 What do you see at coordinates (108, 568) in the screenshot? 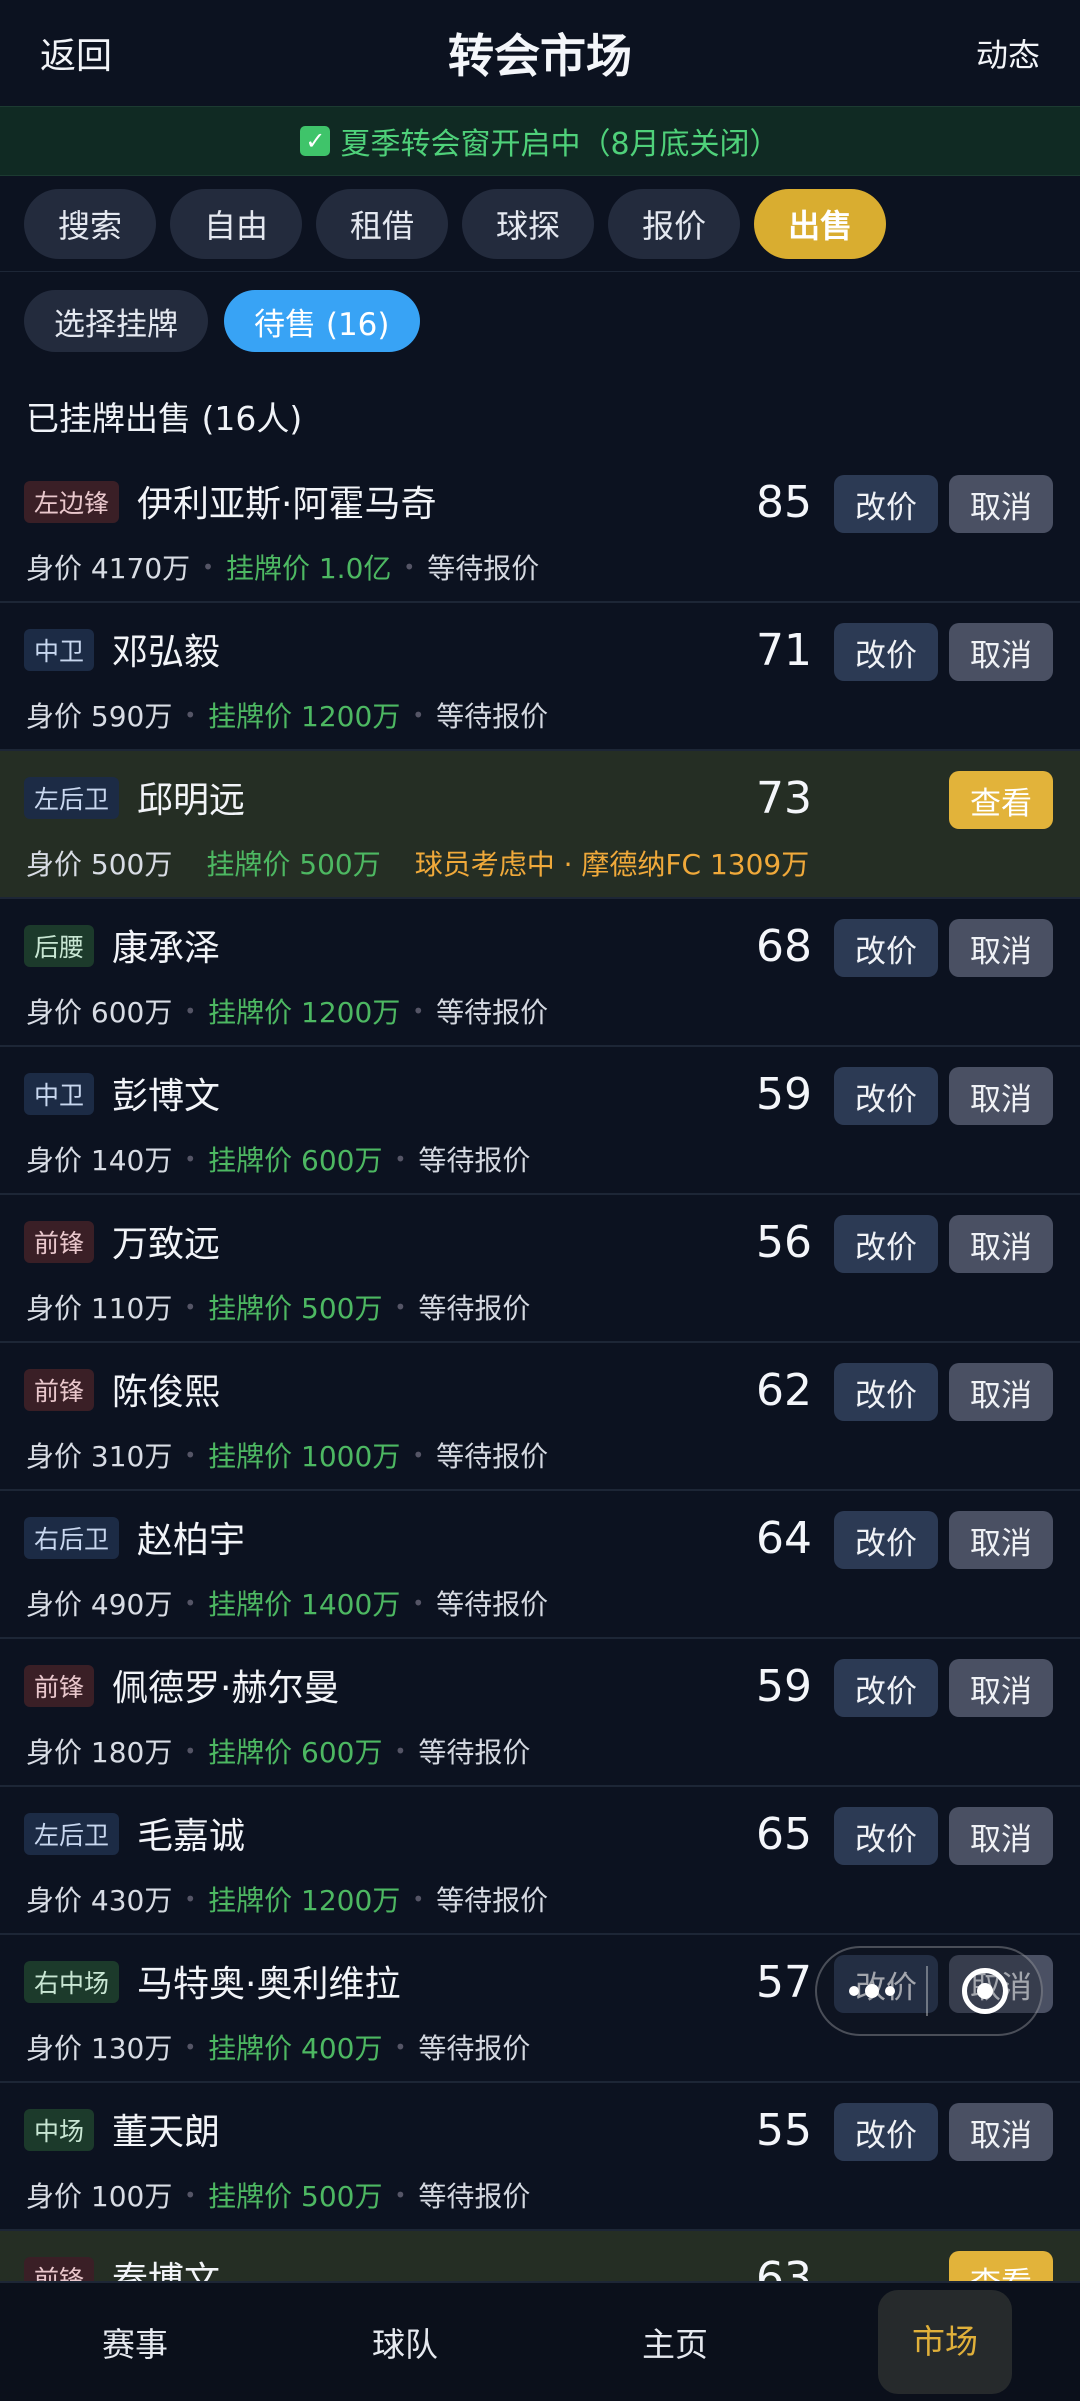
I see `market-value: 身价 4170万` at bounding box center [108, 568].